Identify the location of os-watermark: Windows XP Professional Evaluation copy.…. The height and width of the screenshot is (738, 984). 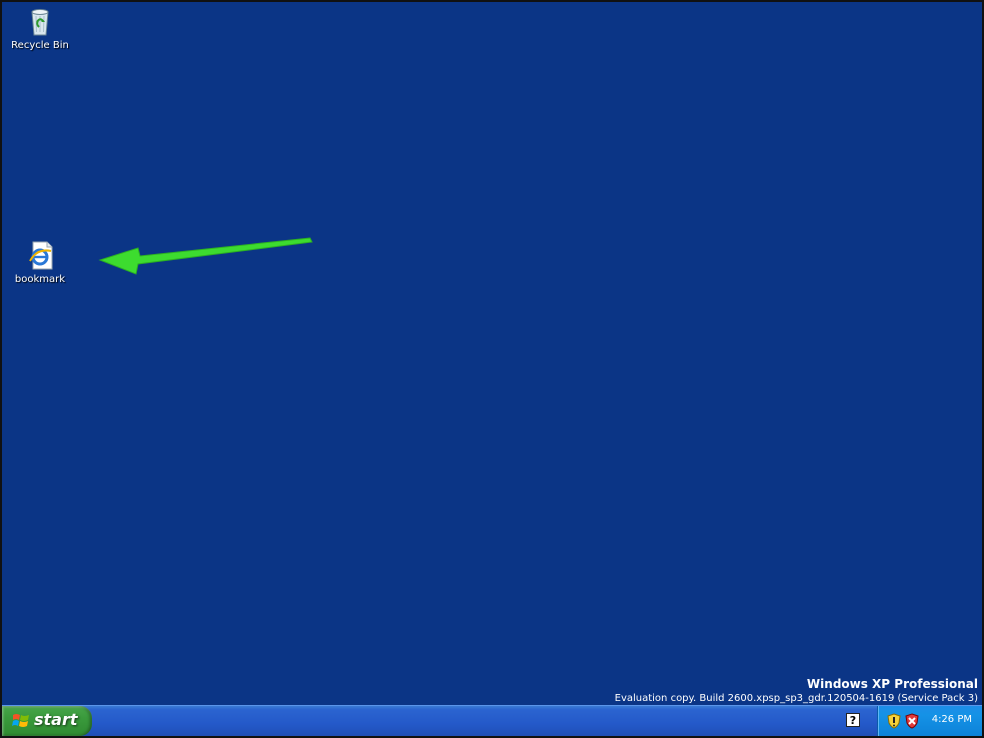
(796, 690).